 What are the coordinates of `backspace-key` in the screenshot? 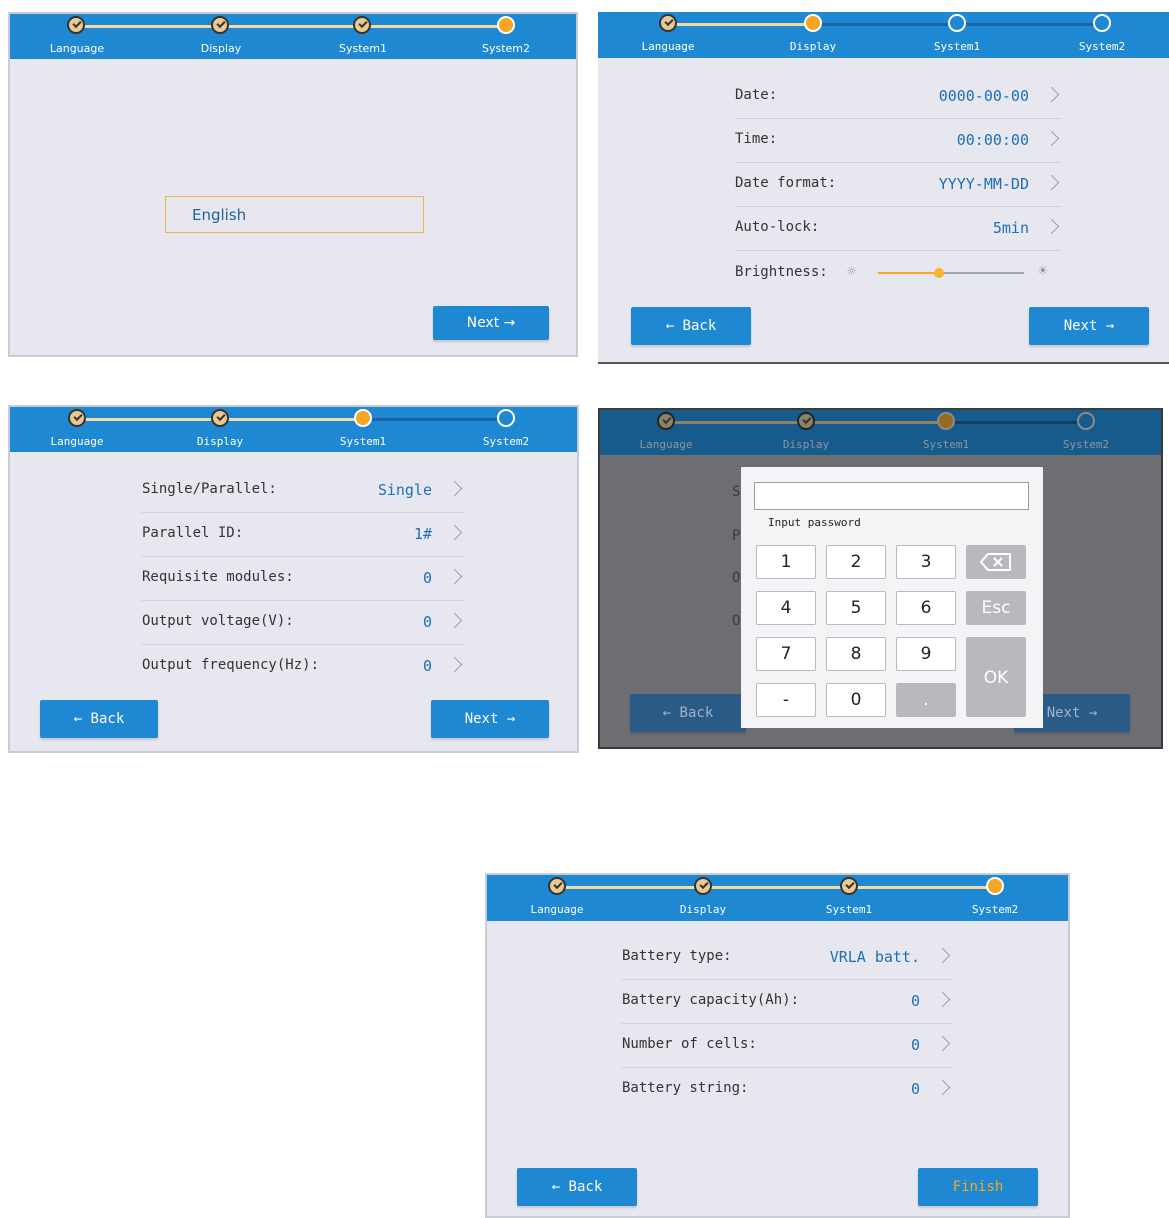 It's located at (996, 562).